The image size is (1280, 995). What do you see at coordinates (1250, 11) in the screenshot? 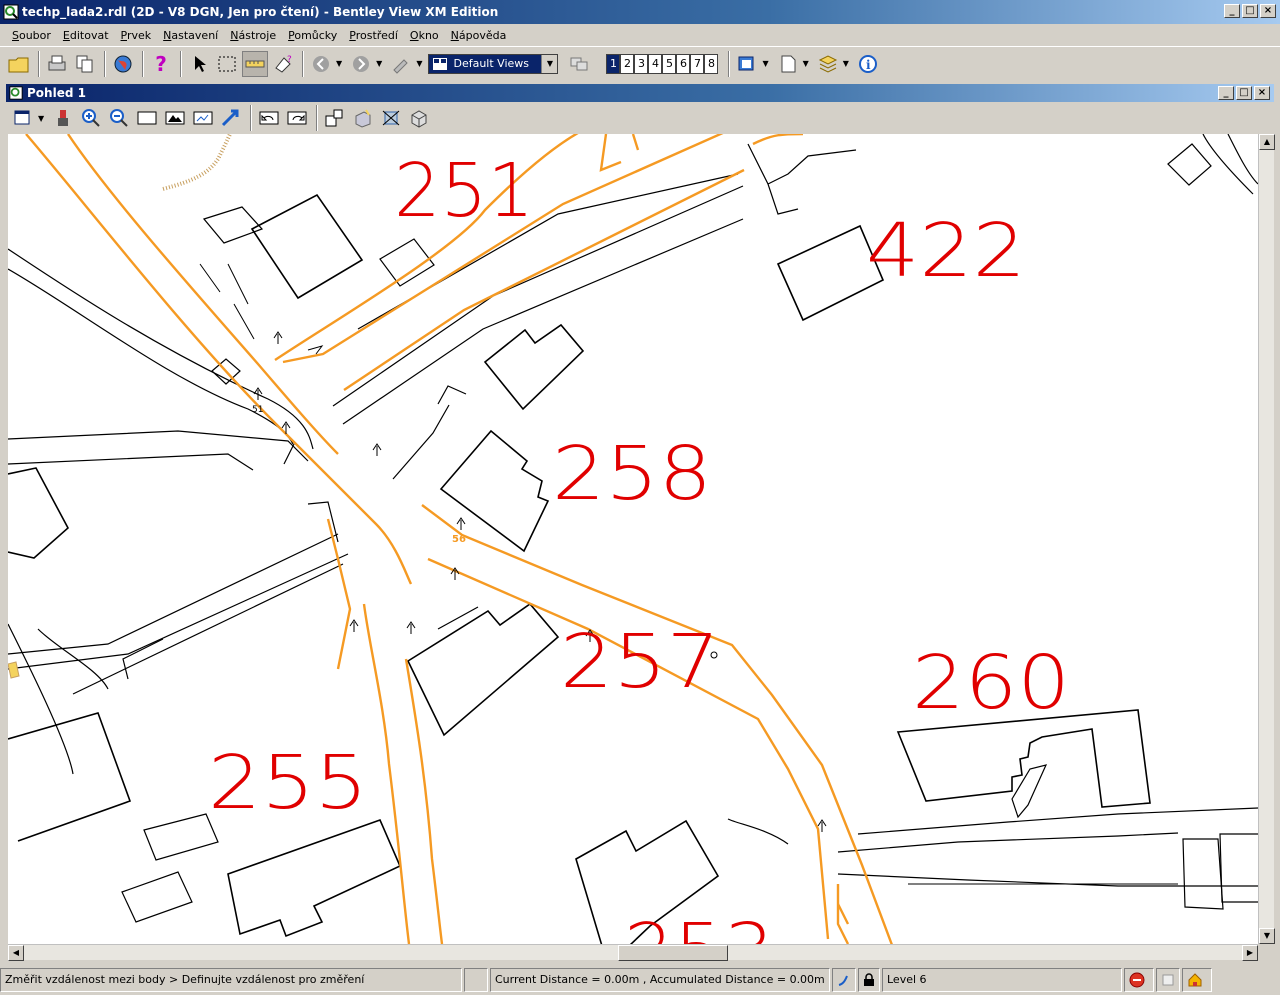
I see `maximize-button: □` at bounding box center [1250, 11].